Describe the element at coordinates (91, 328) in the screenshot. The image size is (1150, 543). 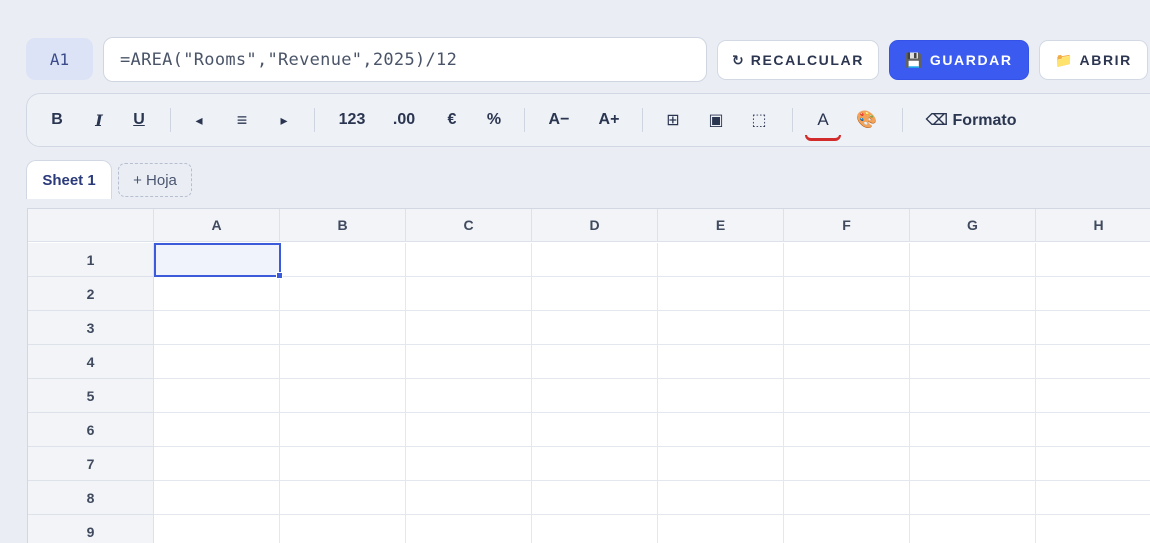
I see `row-header: 3` at that location.